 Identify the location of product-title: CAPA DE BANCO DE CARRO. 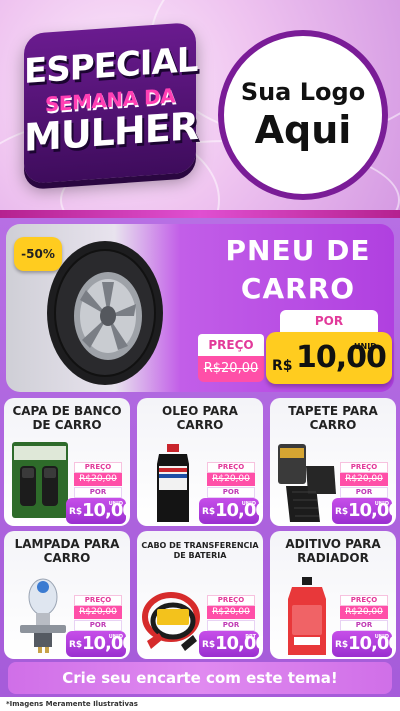
(67, 418).